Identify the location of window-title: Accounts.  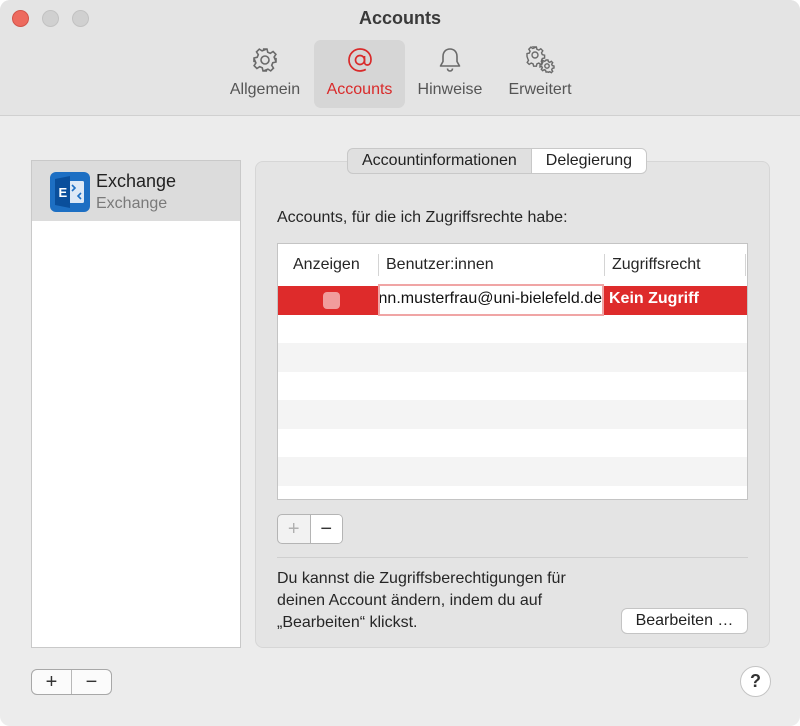
(399, 18).